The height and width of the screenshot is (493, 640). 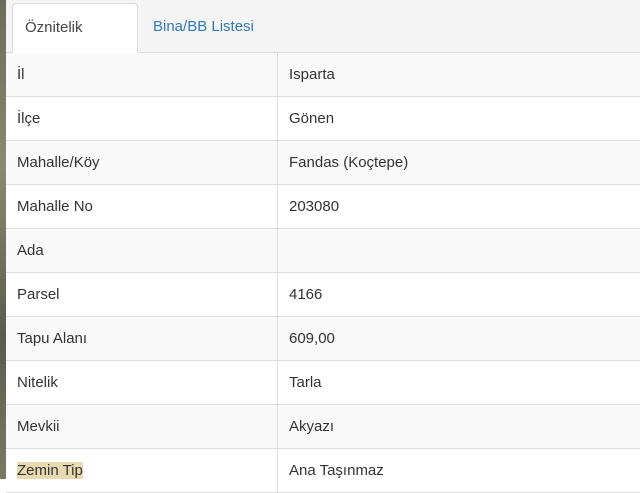 I want to click on row-label: İl, so click(x=142, y=74).